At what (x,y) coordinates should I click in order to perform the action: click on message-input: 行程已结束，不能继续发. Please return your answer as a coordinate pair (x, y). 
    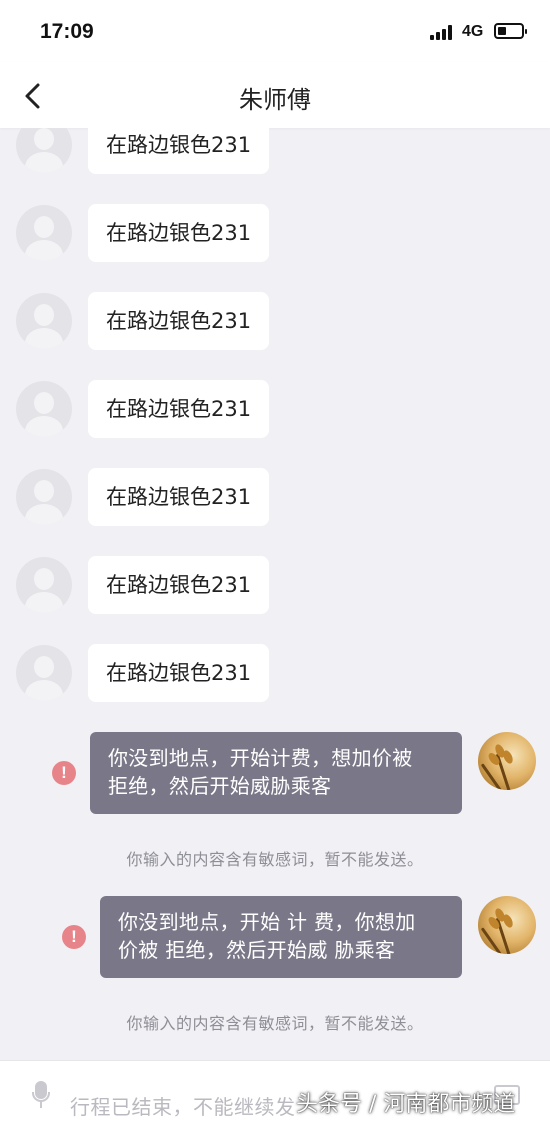
    Looking at the image, I should click on (183, 1105).